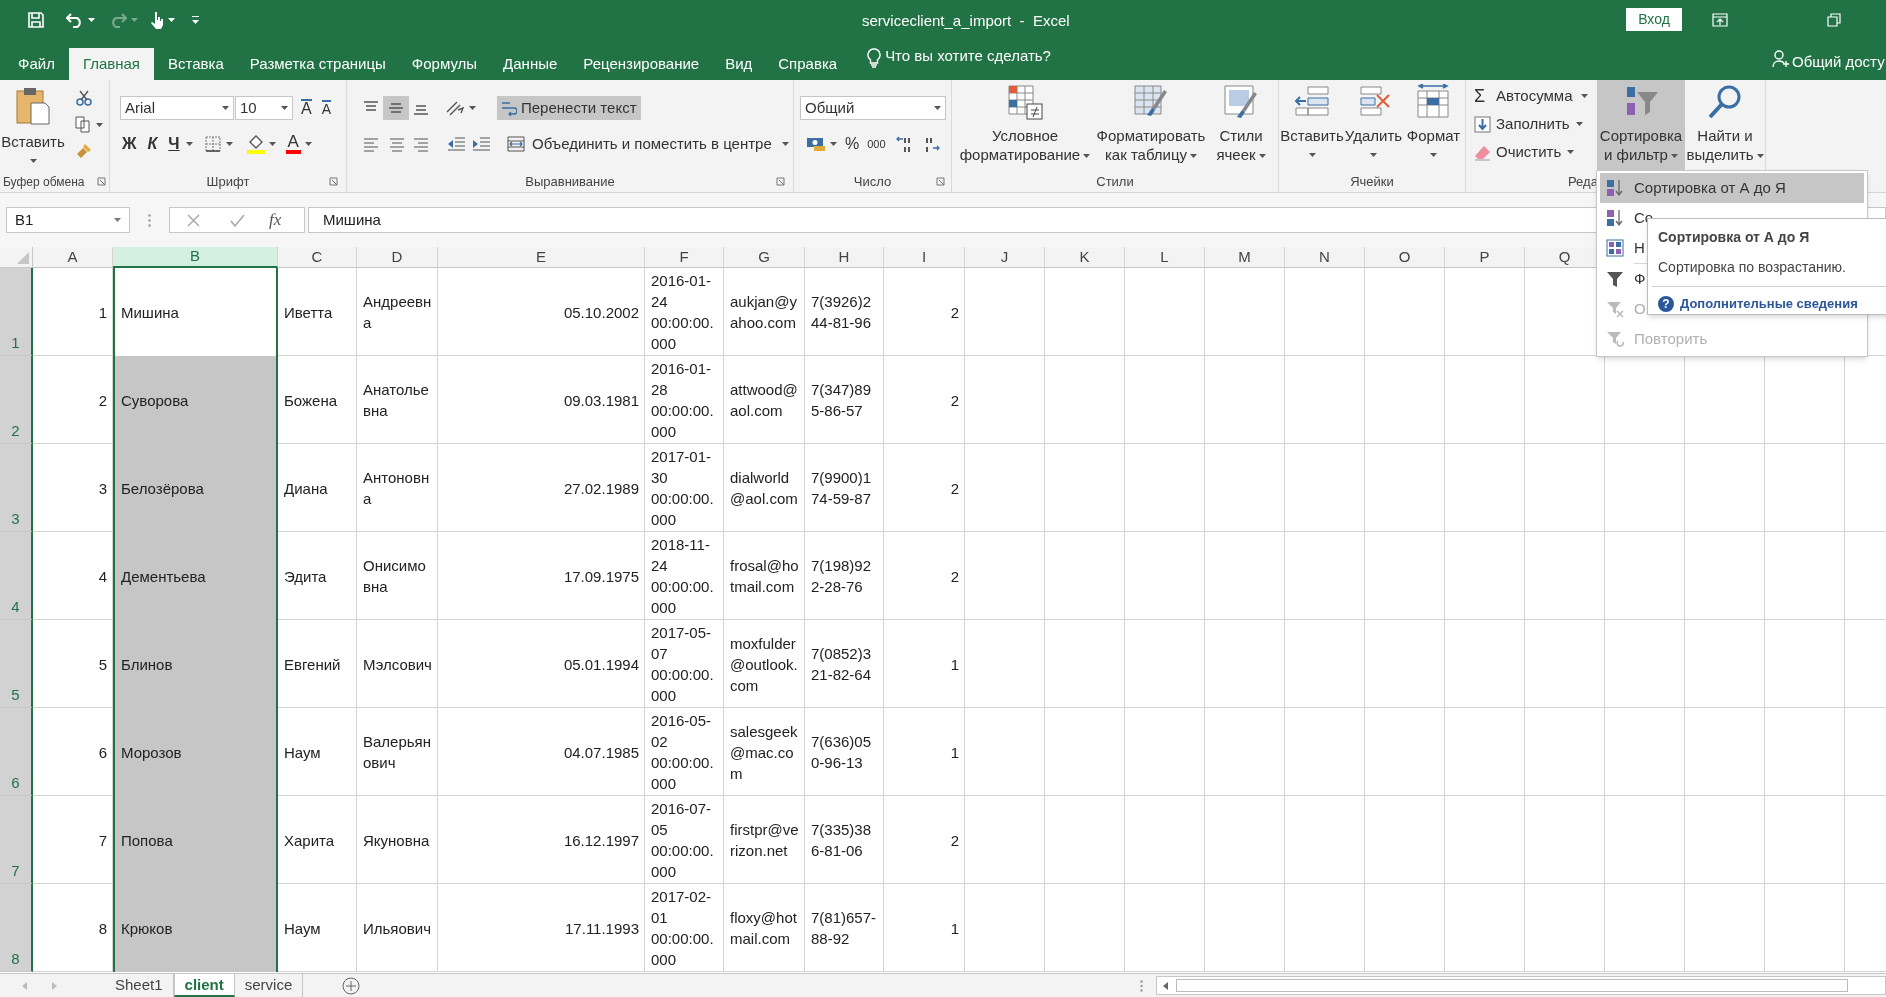 The image size is (1886, 997). I want to click on table-cell-text: 17.11.1993, so click(602, 928).